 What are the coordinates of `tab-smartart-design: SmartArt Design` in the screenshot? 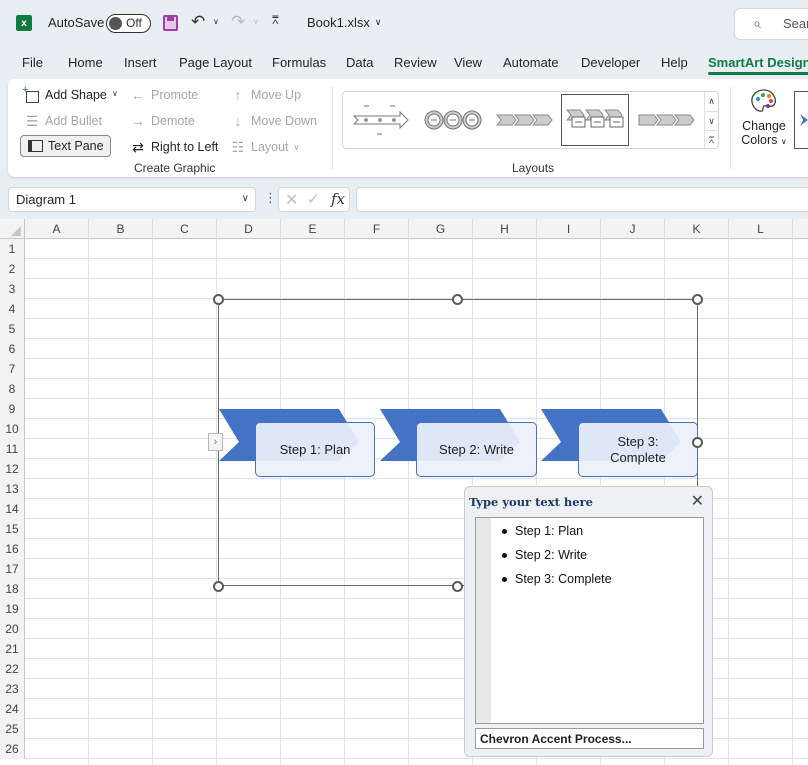 It's located at (758, 65).